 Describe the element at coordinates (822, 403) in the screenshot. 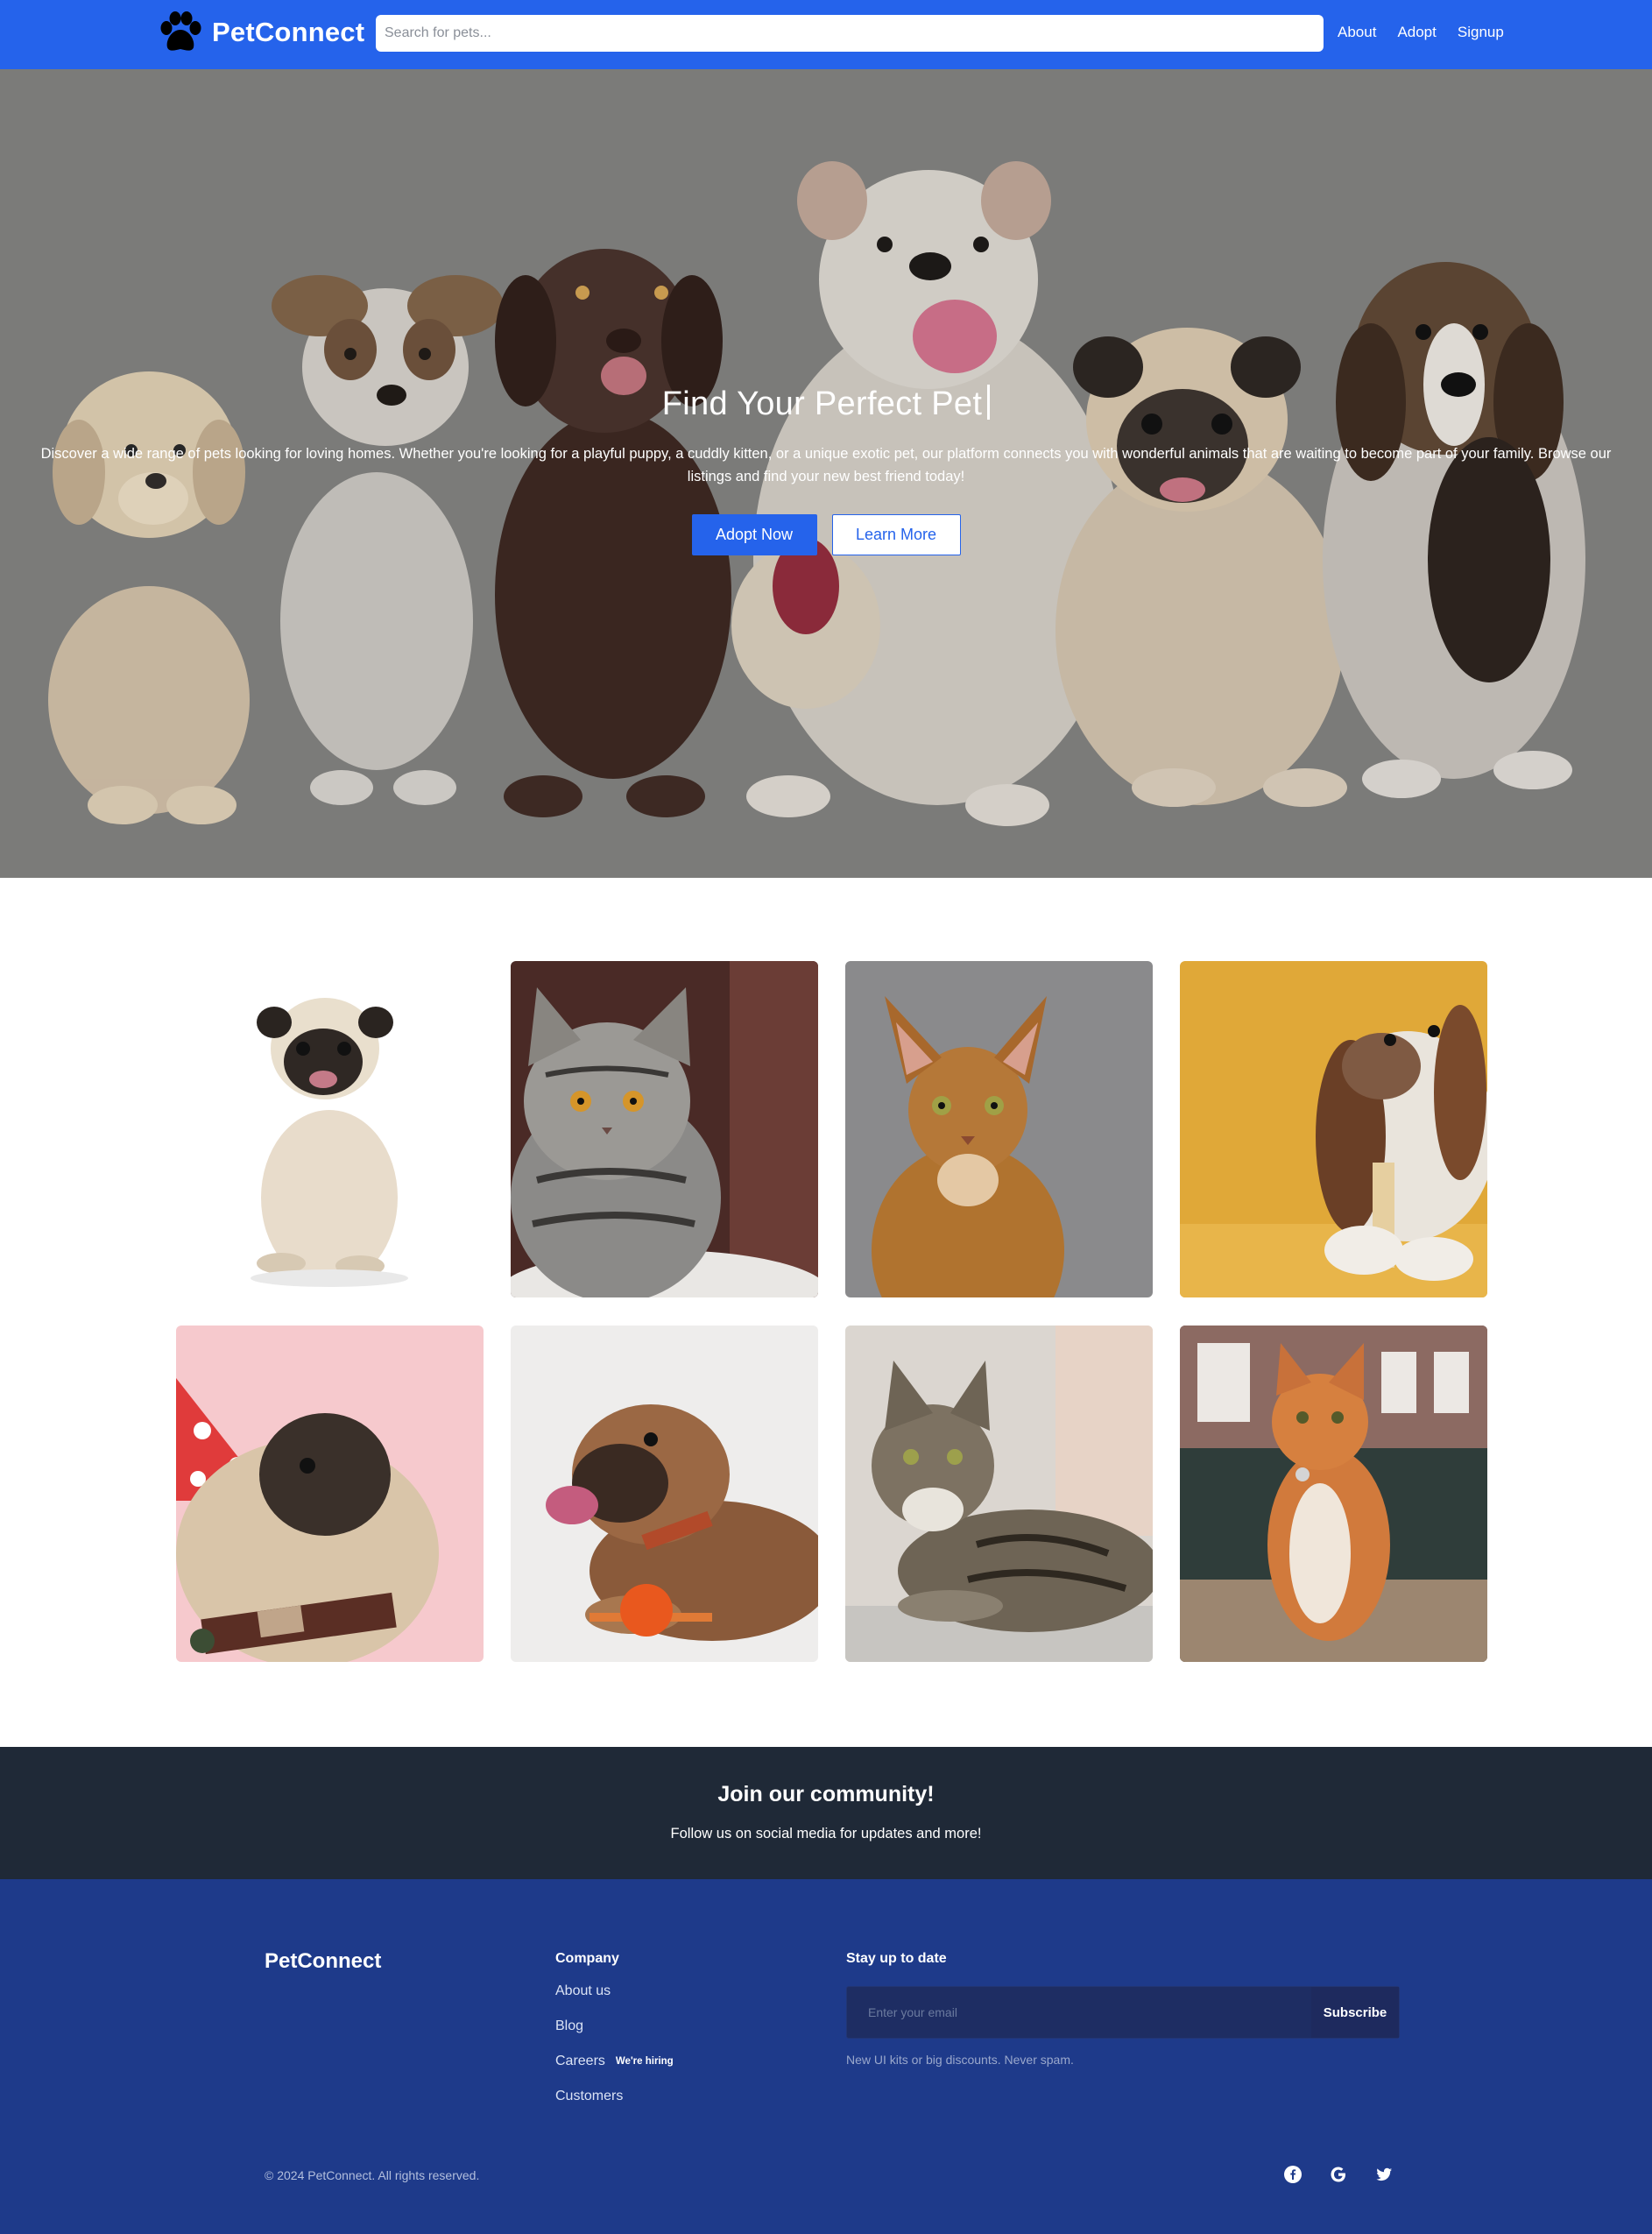

I see `hero-title: Find Your Perfect Pet` at that location.